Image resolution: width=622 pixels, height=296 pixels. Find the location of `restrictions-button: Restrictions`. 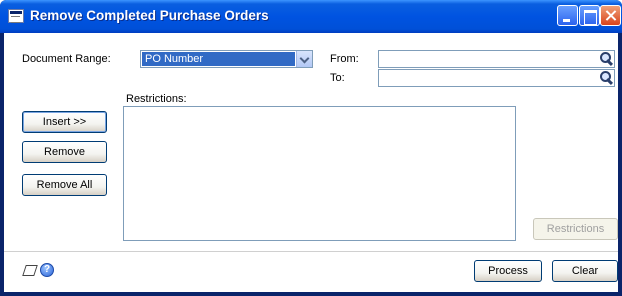

restrictions-button: Restrictions is located at coordinates (575, 229).